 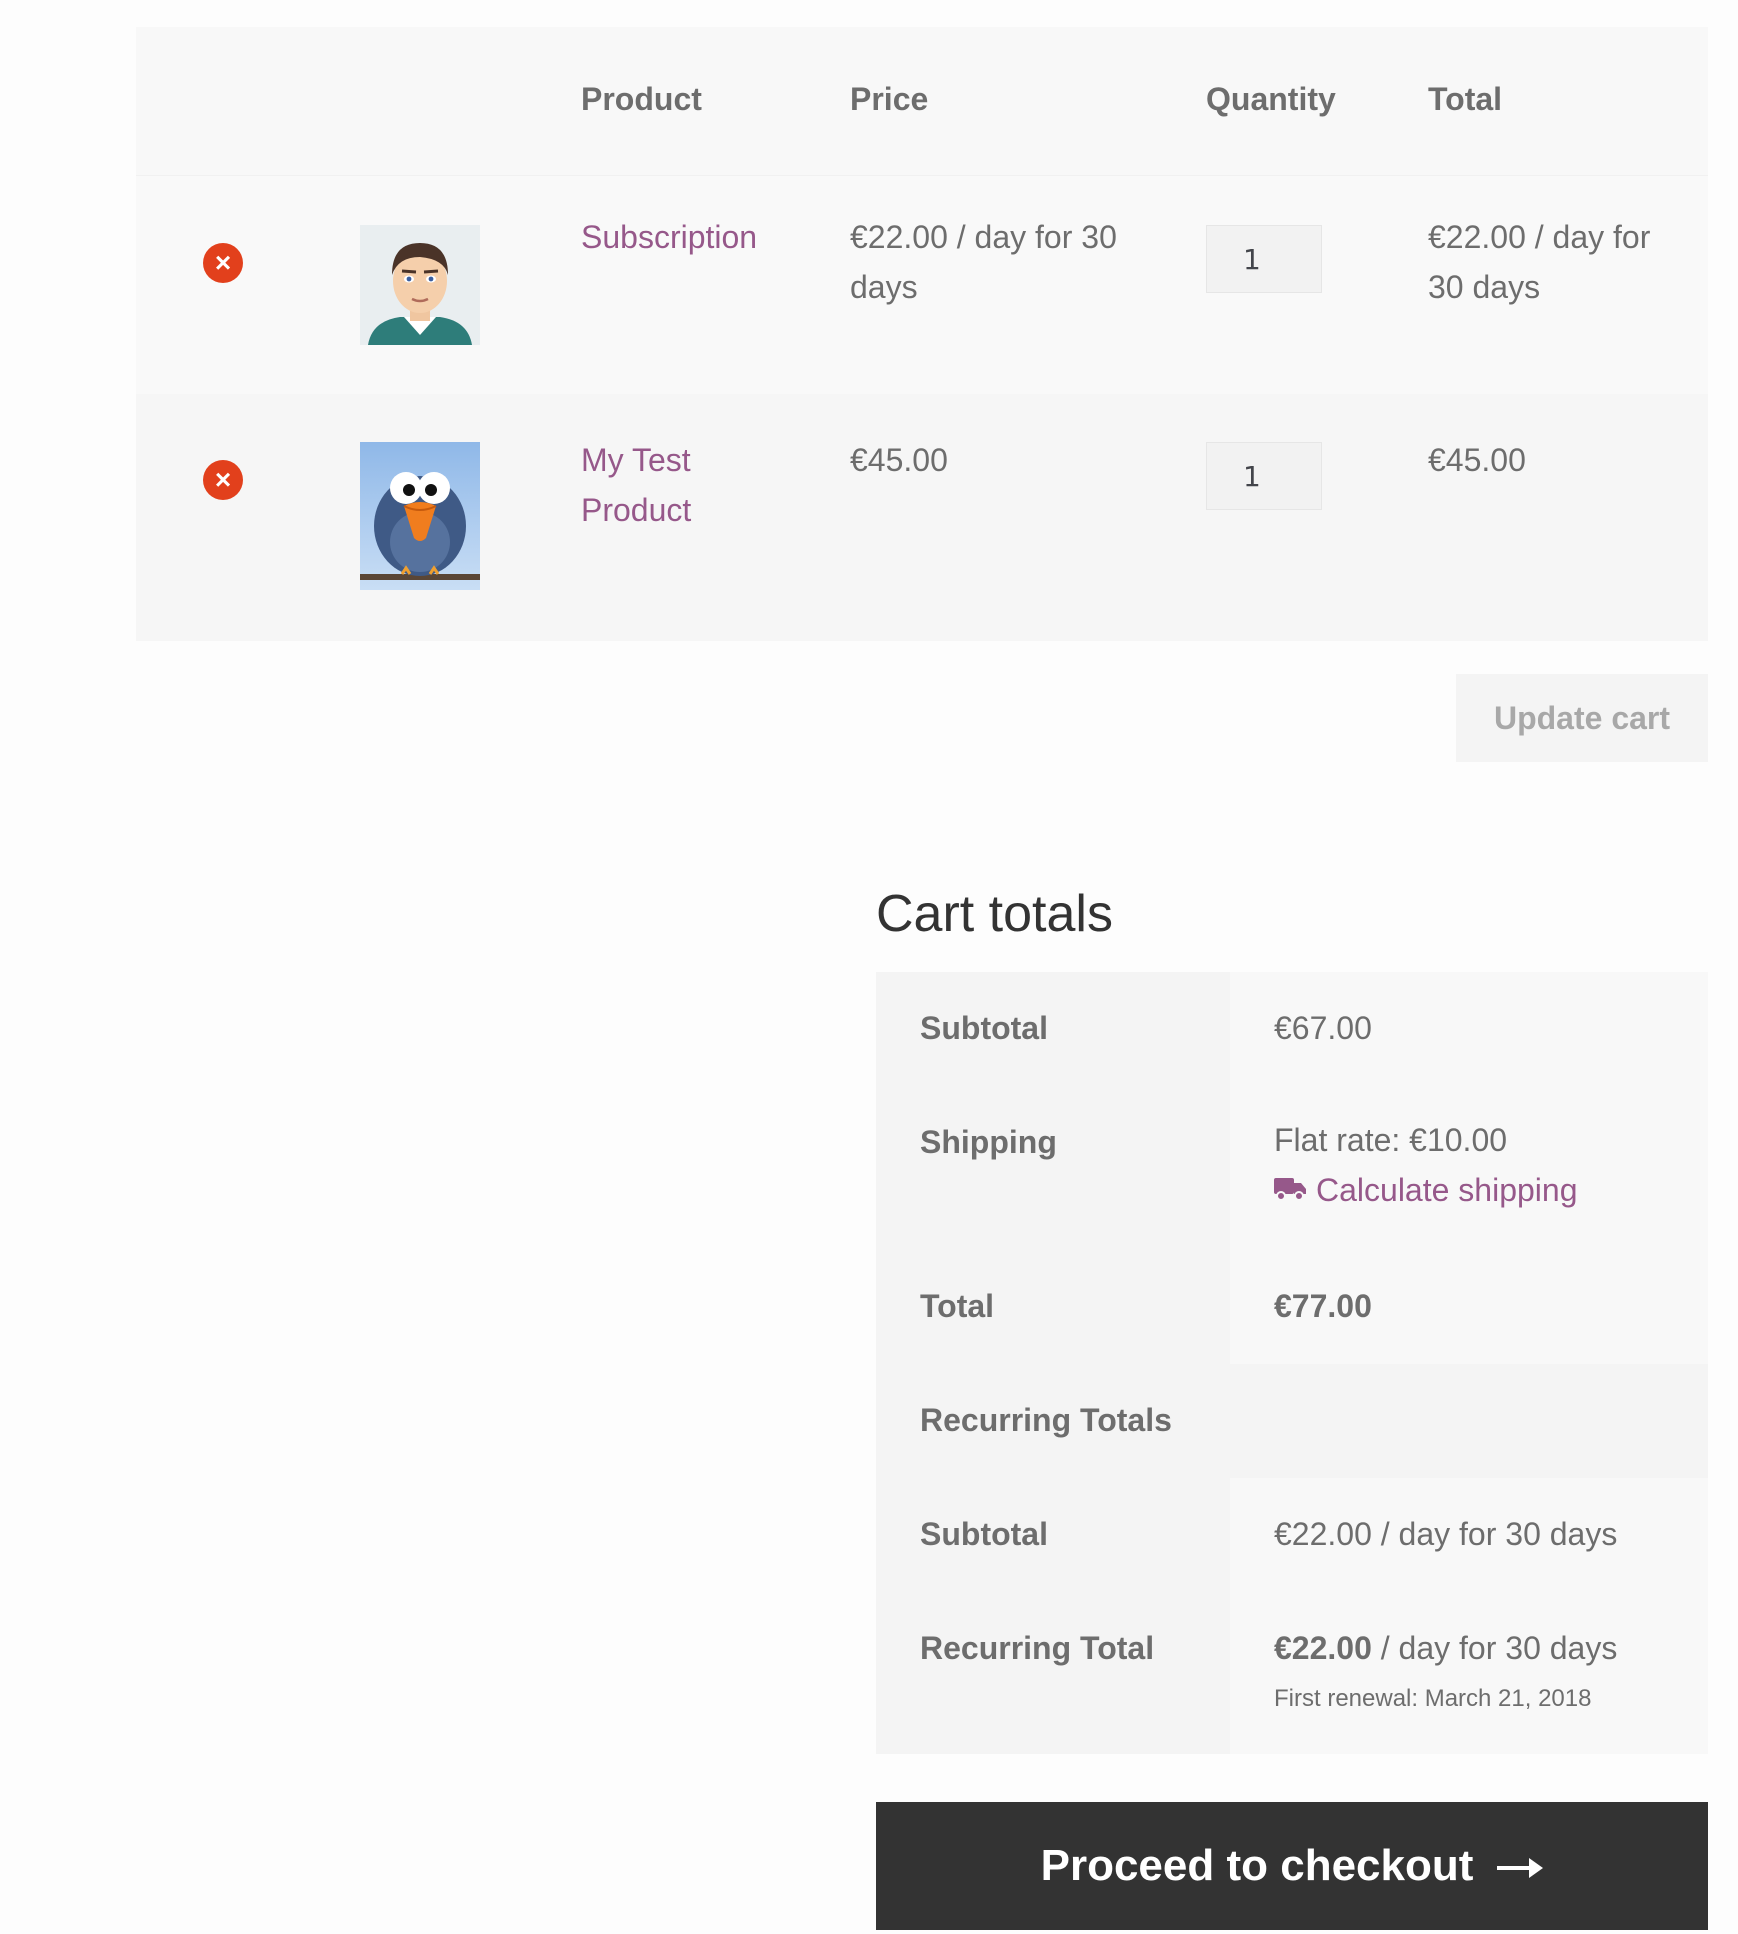 What do you see at coordinates (1257, 1865) in the screenshot?
I see `checkout-label: Proceed to checkout` at bounding box center [1257, 1865].